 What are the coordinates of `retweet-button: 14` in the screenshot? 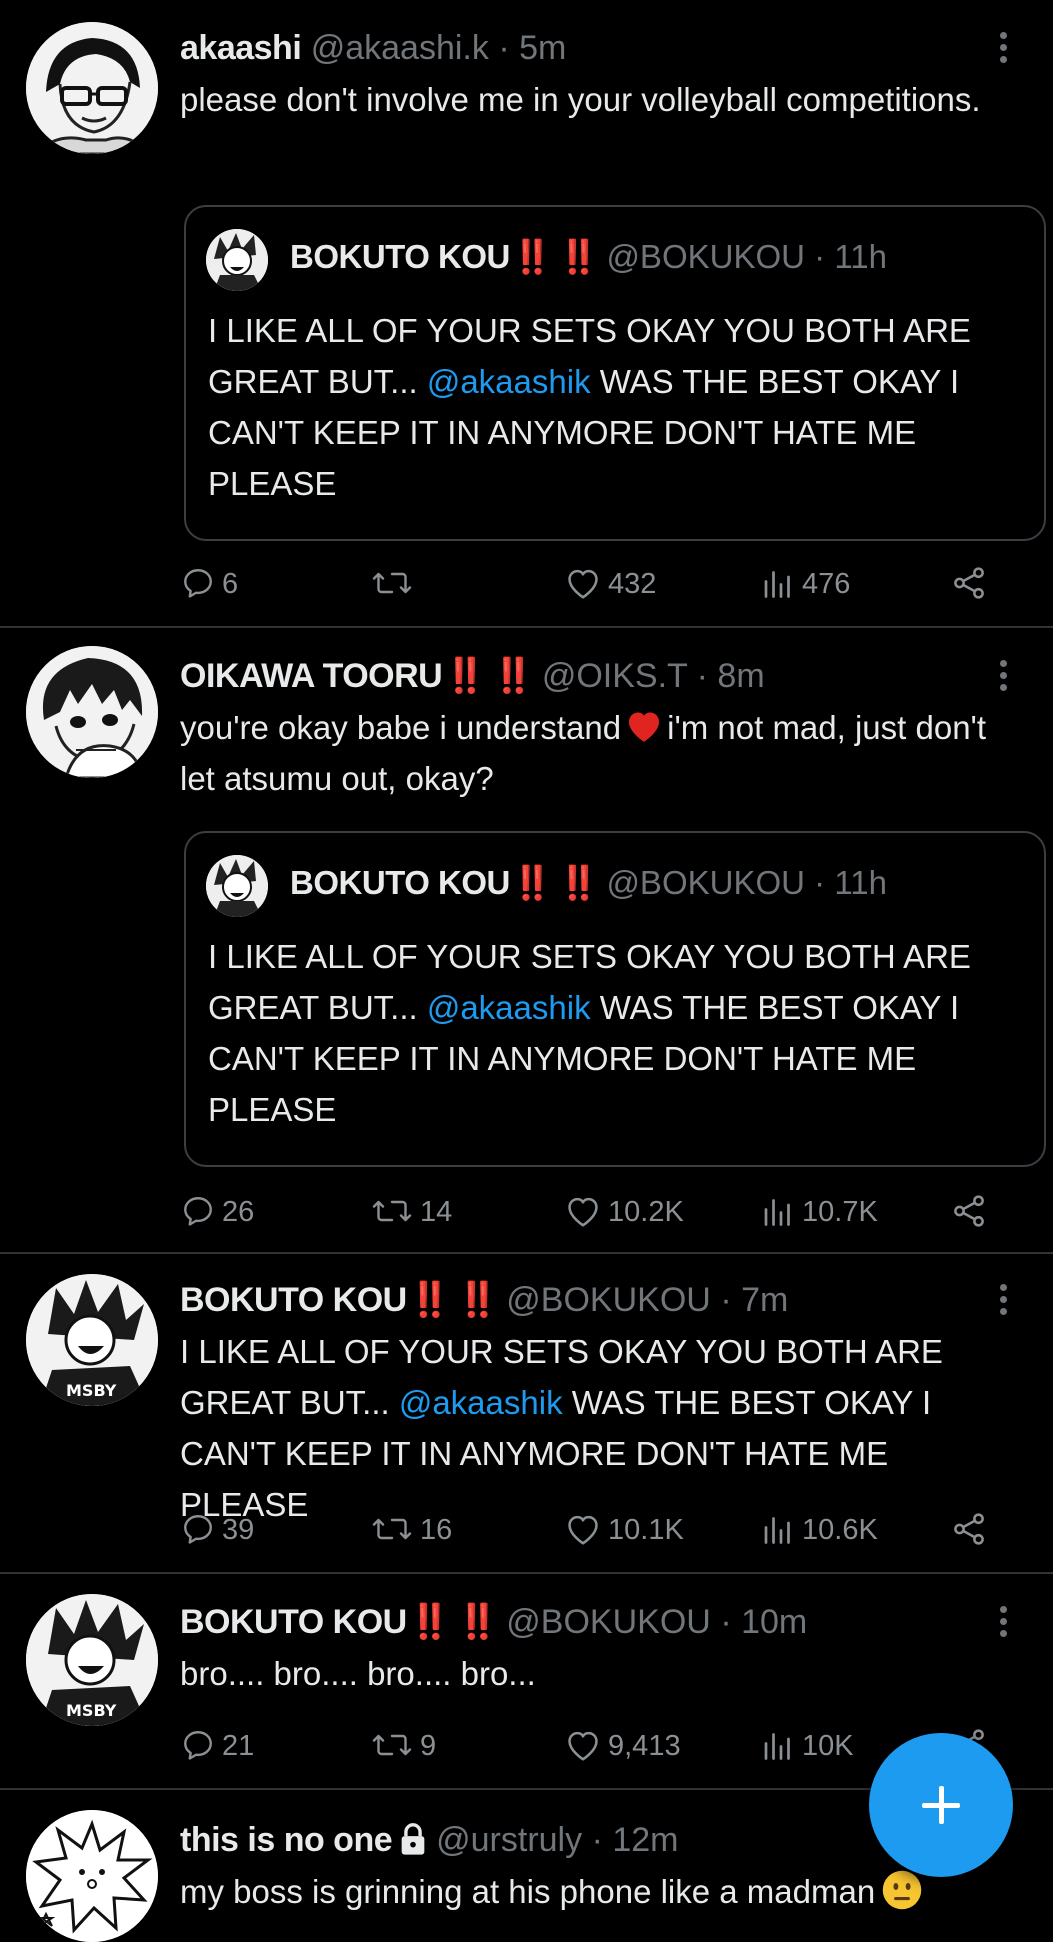 It's located at (411, 1212).